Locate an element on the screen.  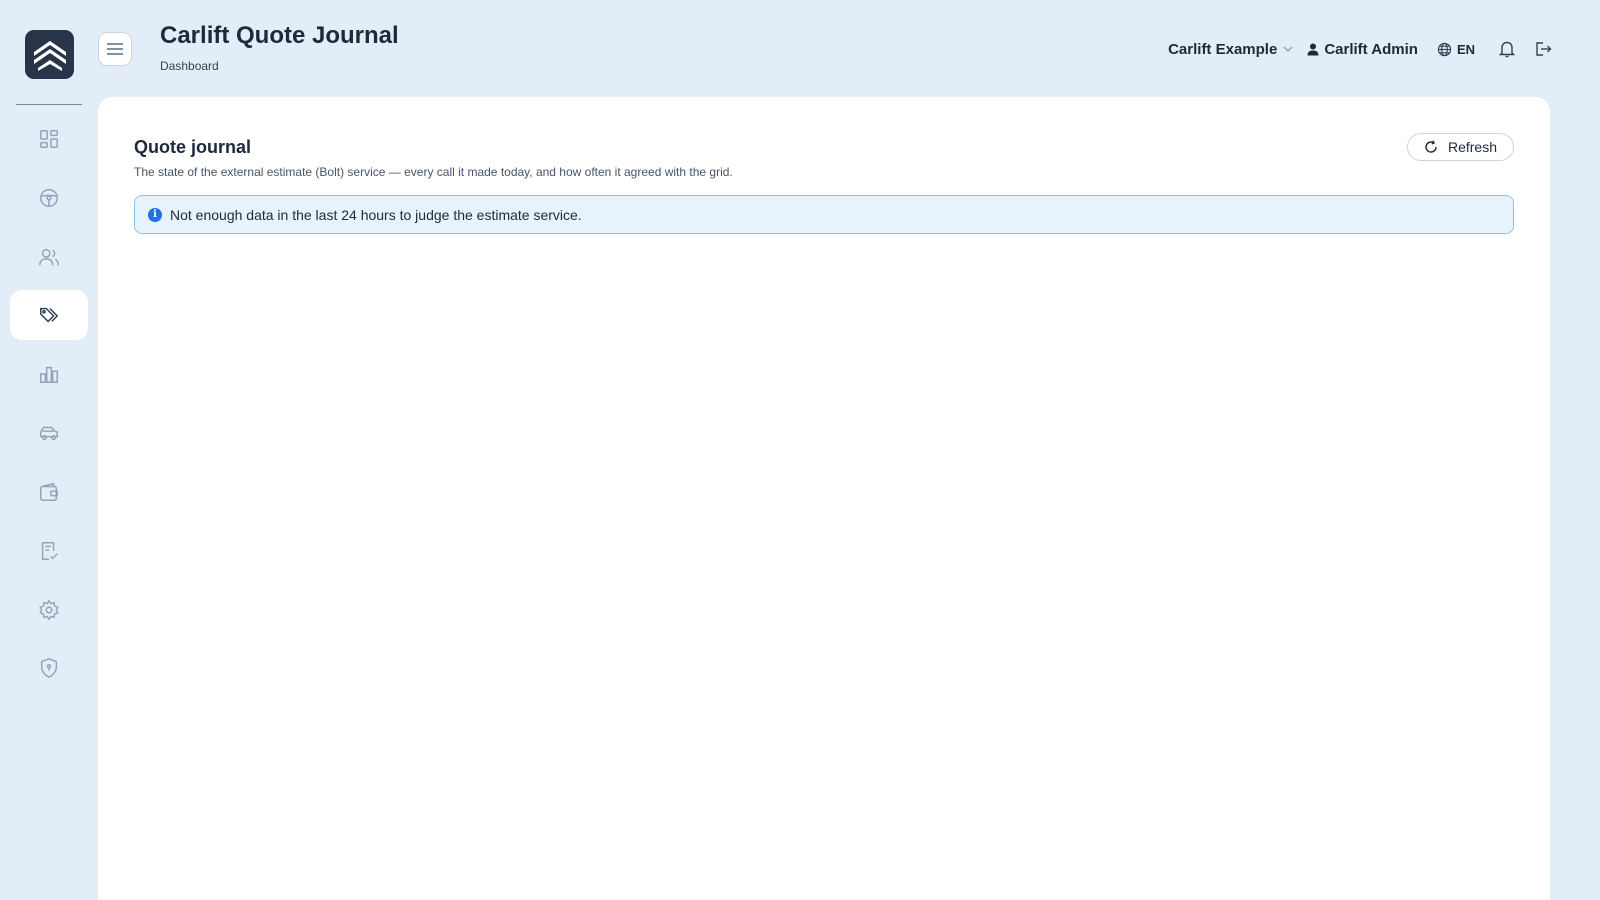
checklist-icon is located at coordinates (49, 551).